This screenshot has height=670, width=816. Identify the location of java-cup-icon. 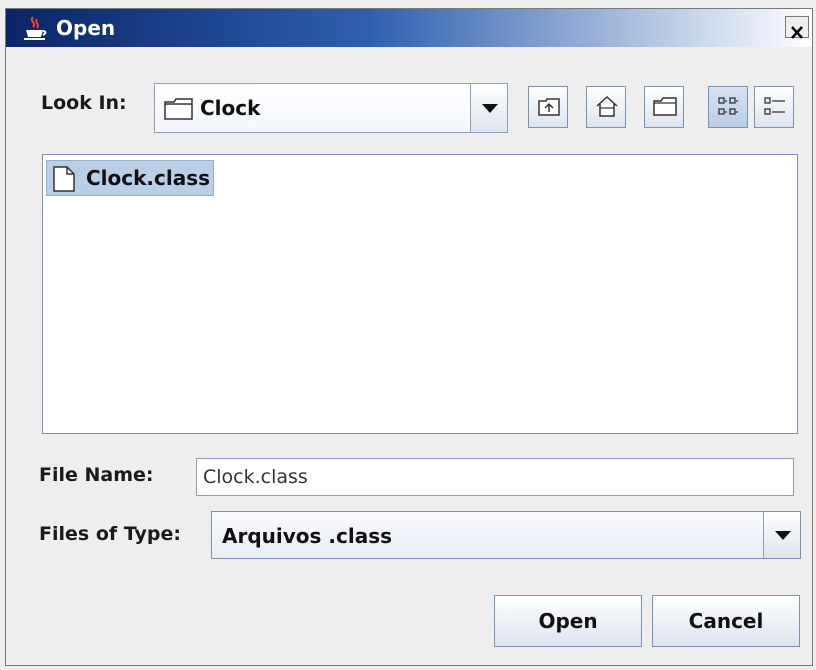
(35, 28).